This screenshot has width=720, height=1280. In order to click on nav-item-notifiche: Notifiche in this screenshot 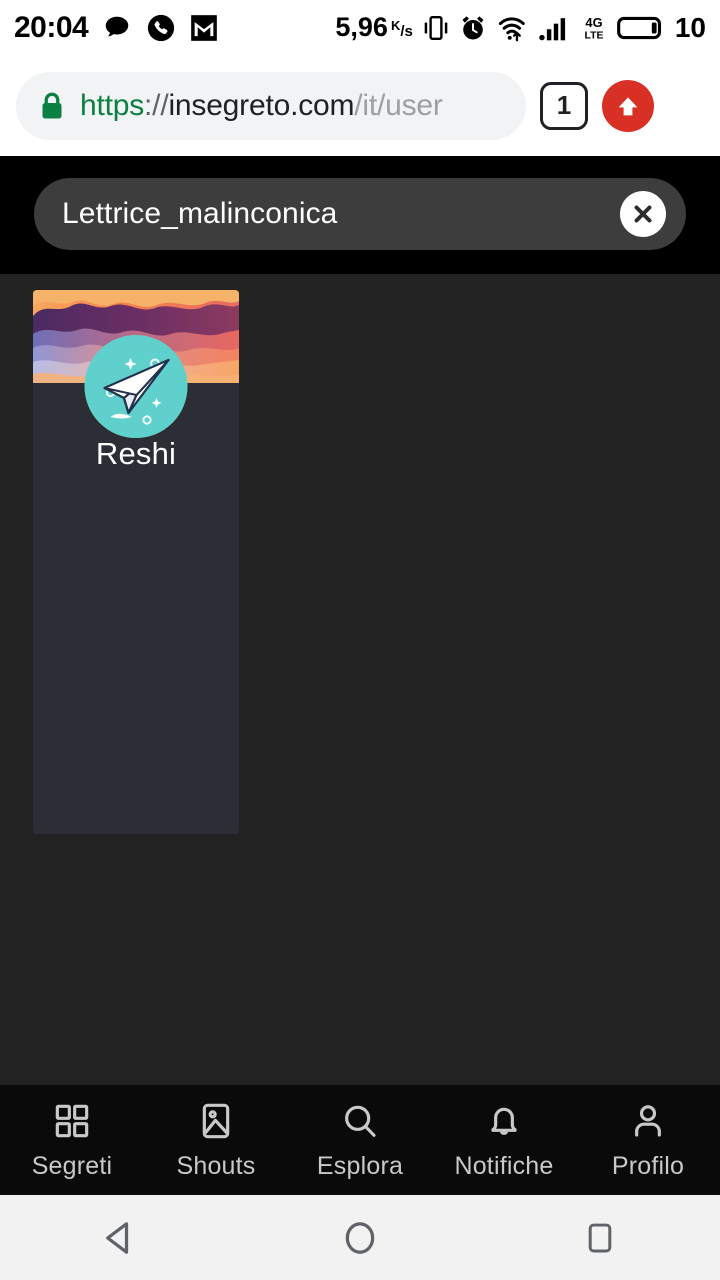, I will do `click(504, 1140)`.